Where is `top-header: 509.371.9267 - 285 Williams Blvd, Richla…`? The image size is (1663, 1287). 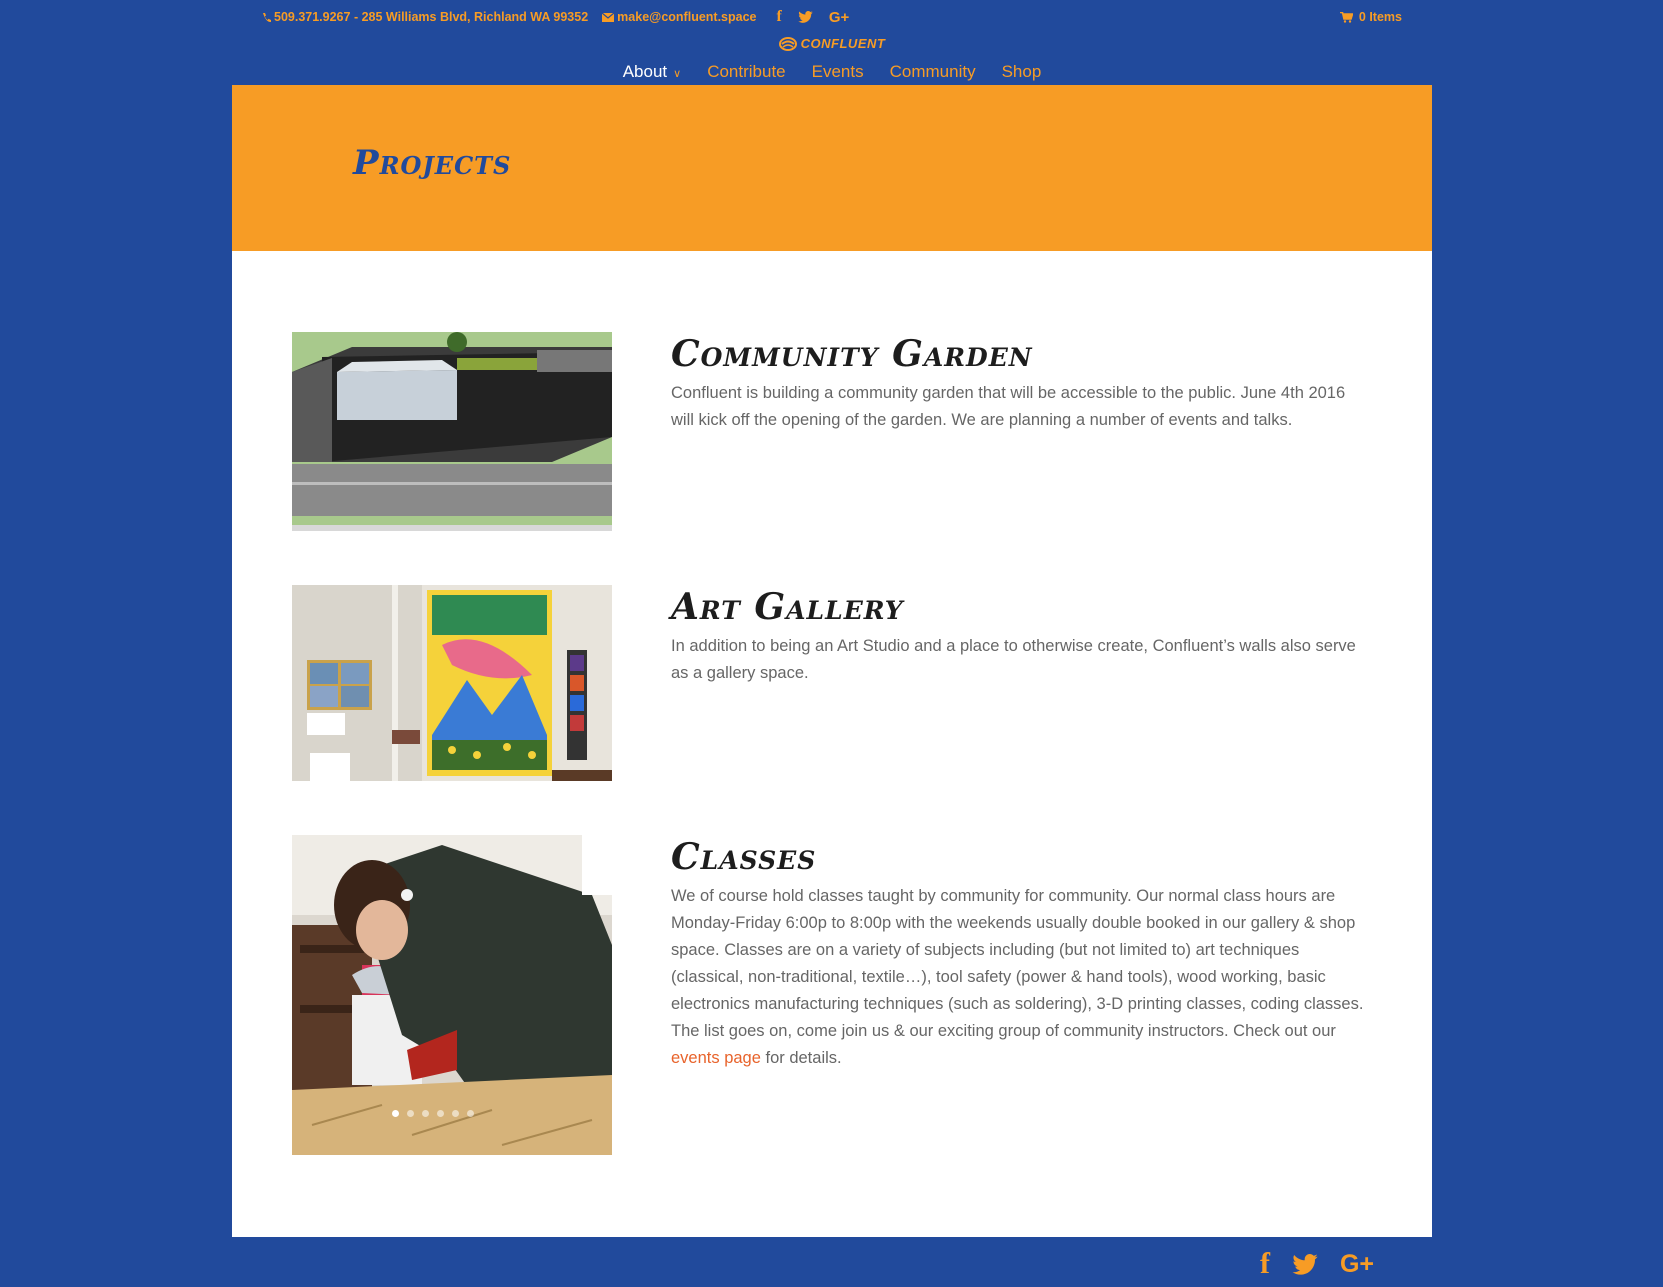
top-header: 509.371.9267 - 285 Williams Blvd, Richla… is located at coordinates (832, 42).